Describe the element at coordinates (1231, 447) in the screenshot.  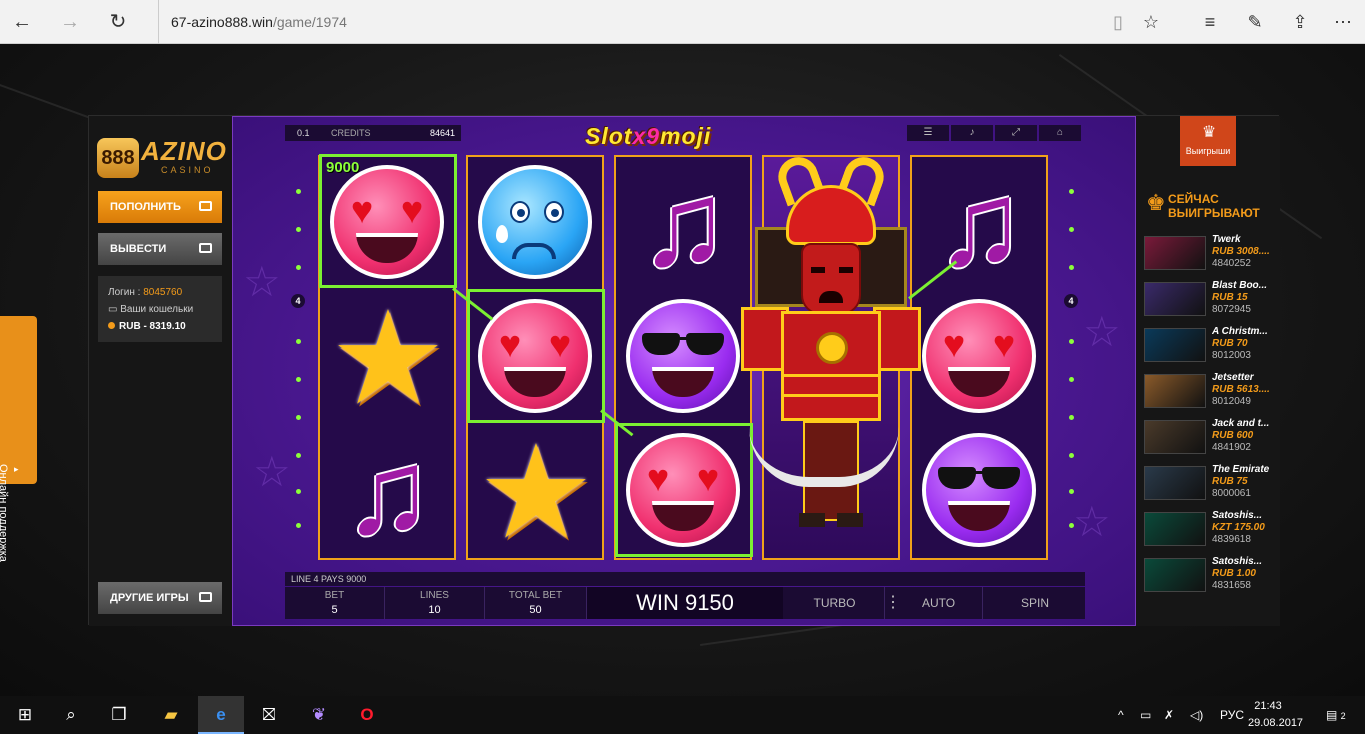
I see `winner-user: 4841902` at that location.